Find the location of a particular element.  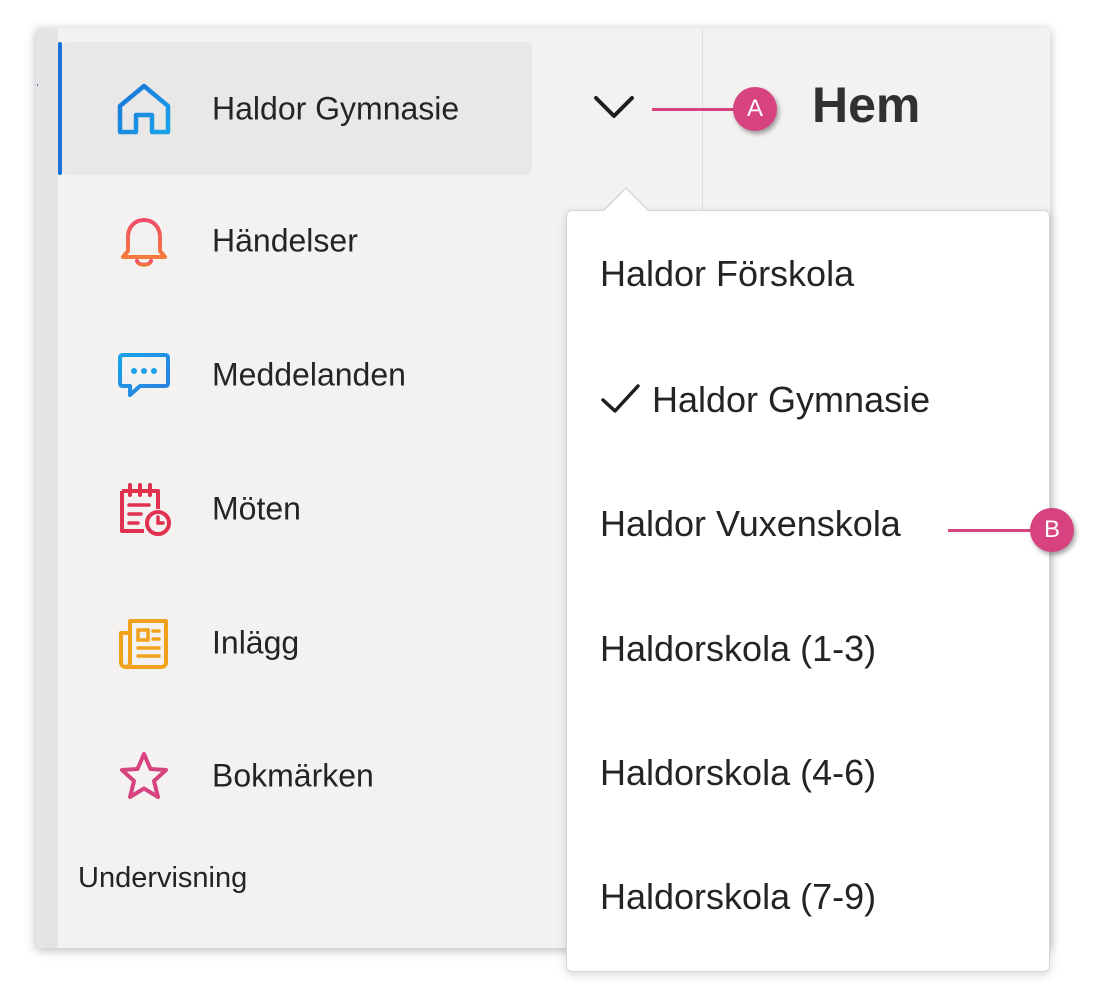

school-switcher: Haldor Gymnasie is located at coordinates (297, 108).